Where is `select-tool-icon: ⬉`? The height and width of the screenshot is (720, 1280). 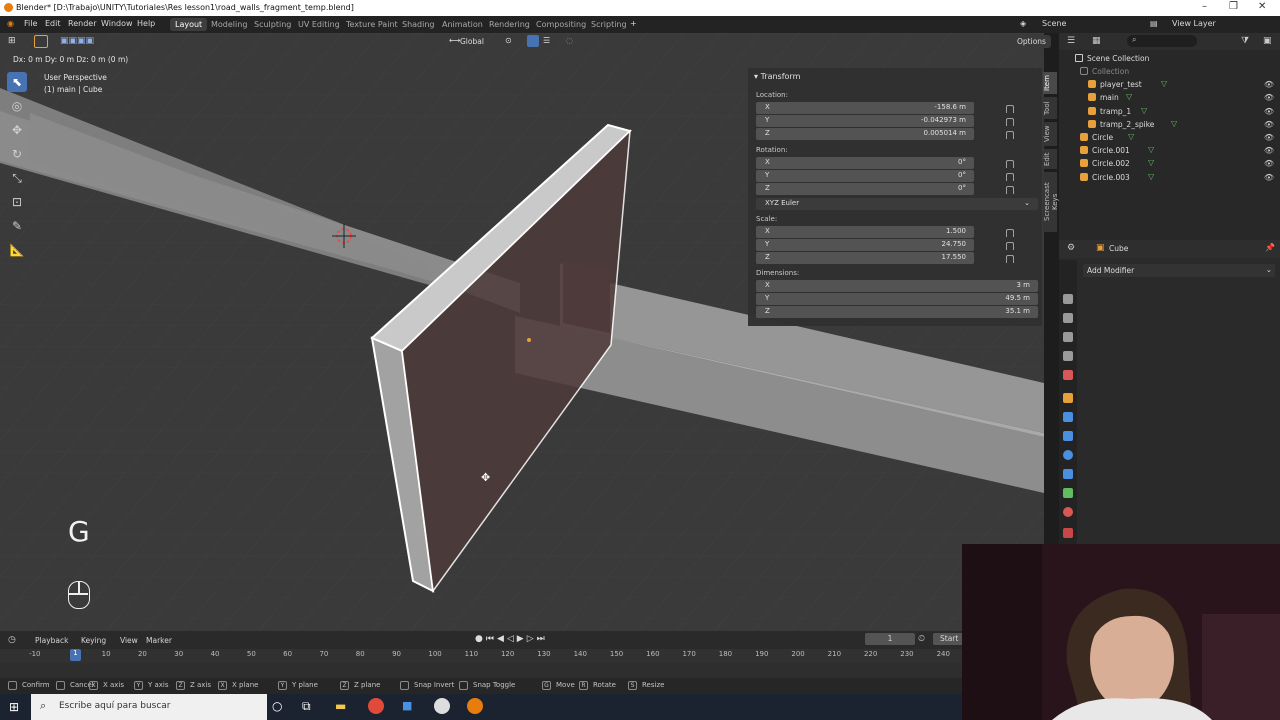
select-tool-icon: ⬉ is located at coordinates (17, 82).